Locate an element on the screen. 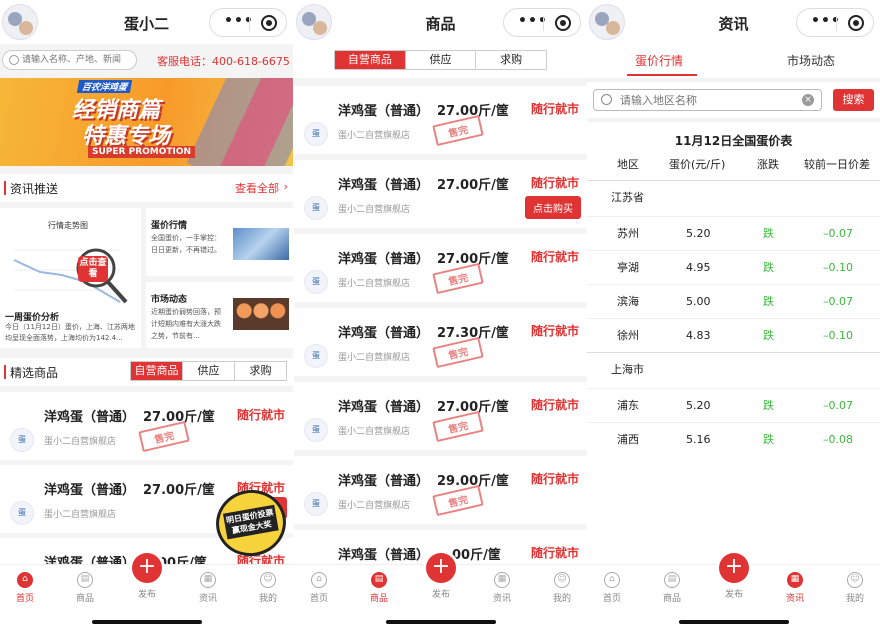 The width and height of the screenshot is (880, 630). search-button: 搜索 is located at coordinates (853, 100).